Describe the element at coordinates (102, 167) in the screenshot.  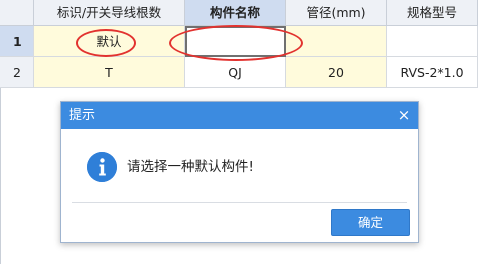
I see `info-icon` at that location.